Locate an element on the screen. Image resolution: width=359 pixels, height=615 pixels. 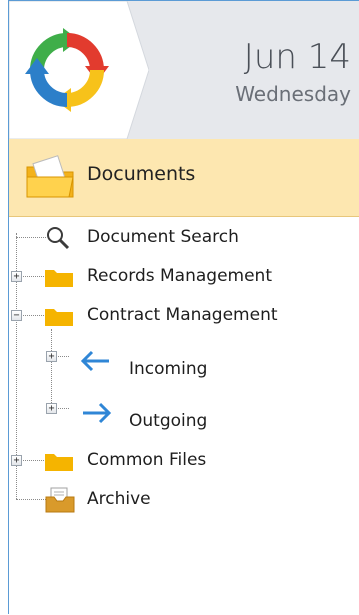
documents-section-header: Documents is located at coordinates (184, 178).